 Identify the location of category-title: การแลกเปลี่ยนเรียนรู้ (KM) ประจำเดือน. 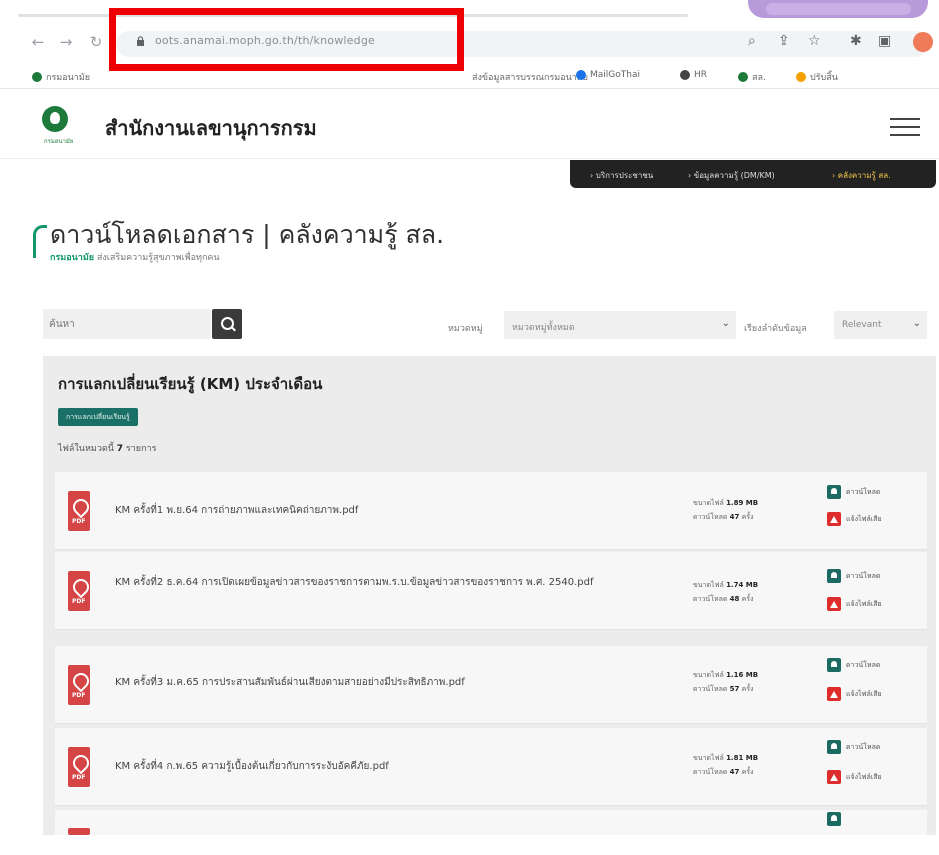
(190, 384).